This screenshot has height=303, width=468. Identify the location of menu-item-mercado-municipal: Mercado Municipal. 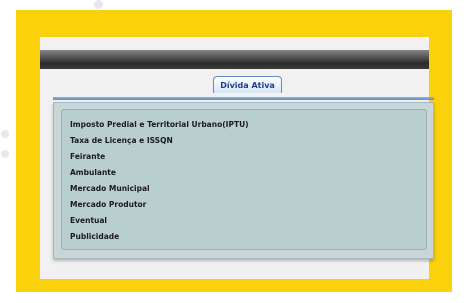
(248, 189).